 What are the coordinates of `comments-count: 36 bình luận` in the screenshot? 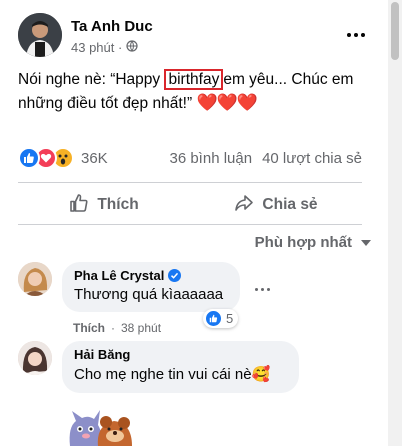 It's located at (210, 158).